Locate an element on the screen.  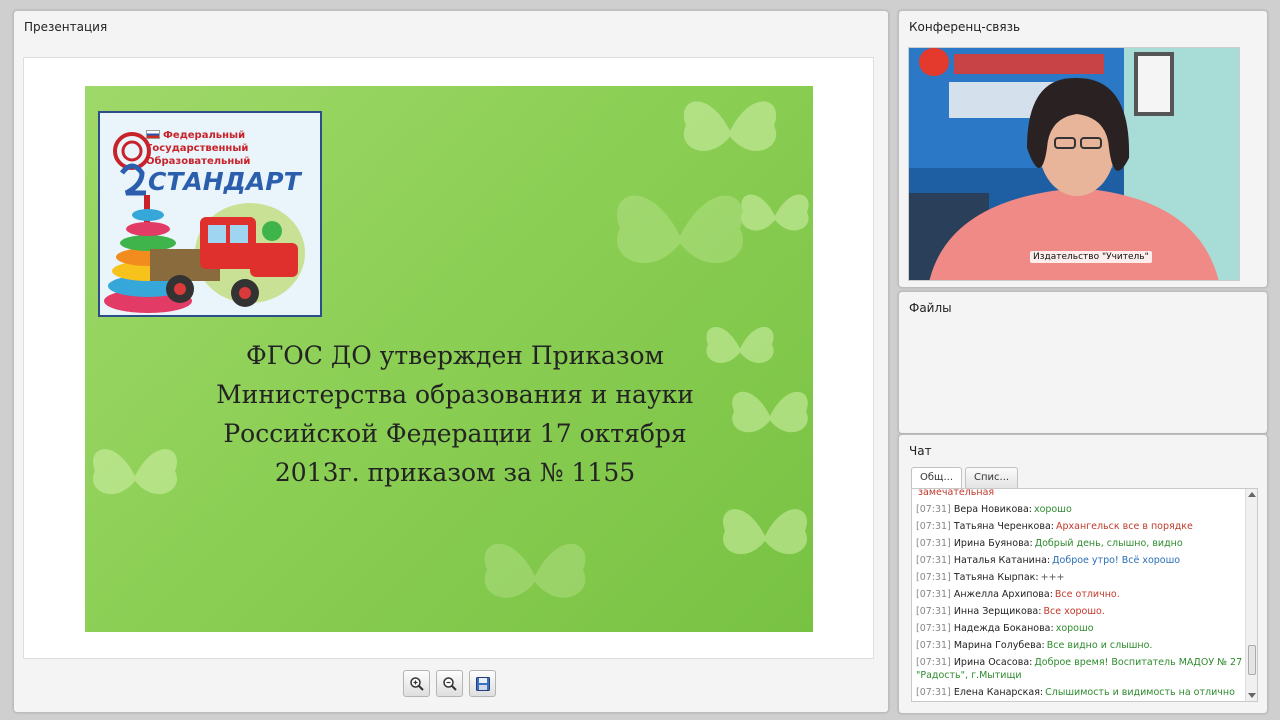
save-icon is located at coordinates (482, 683).